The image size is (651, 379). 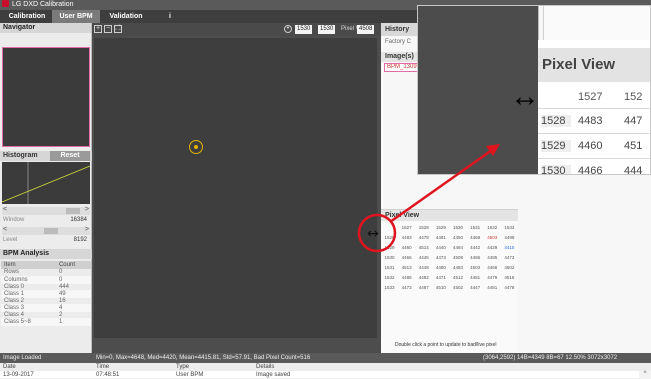 I want to click on histogram-header: Histogram Reset, so click(x=46, y=156).